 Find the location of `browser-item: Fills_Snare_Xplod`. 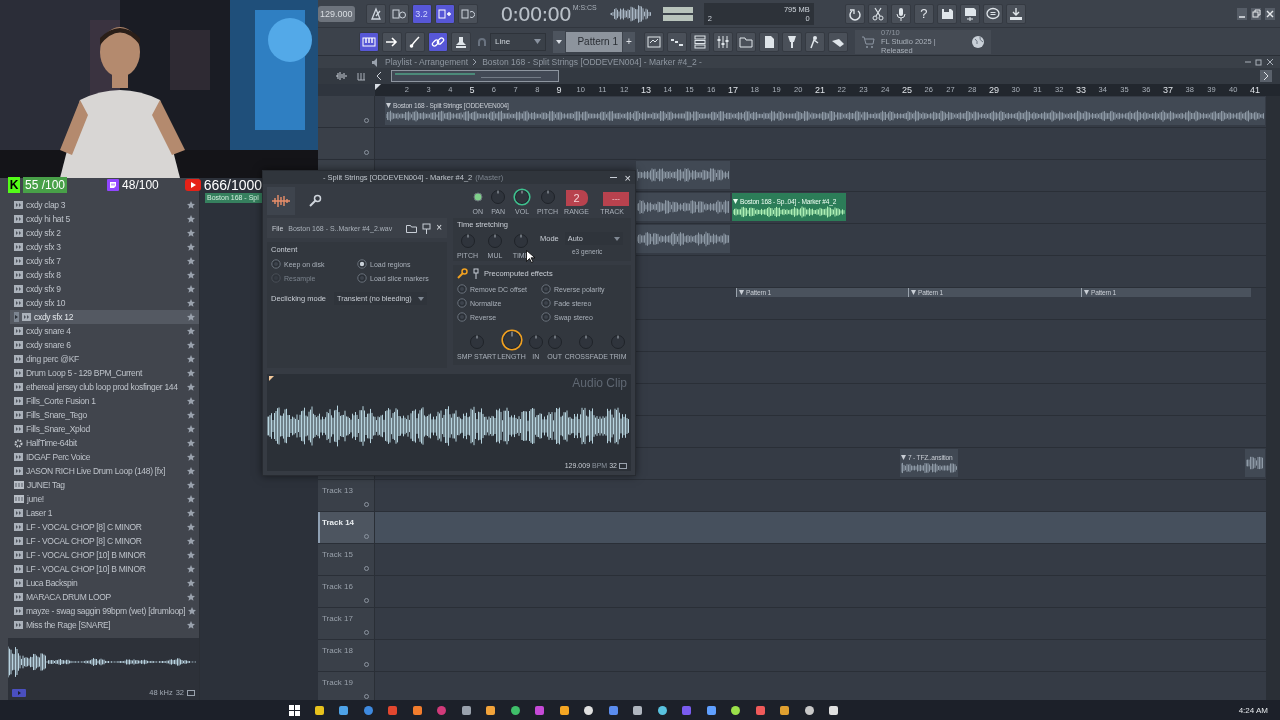

browser-item: Fills_Snare_Xplod is located at coordinates (104, 429).